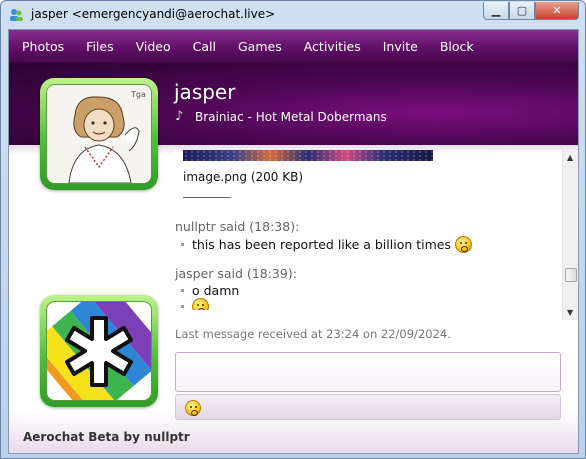 The height and width of the screenshot is (459, 586). Describe the element at coordinates (570, 312) in the screenshot. I see `scroll-down-arrow-icon: ▼` at that location.